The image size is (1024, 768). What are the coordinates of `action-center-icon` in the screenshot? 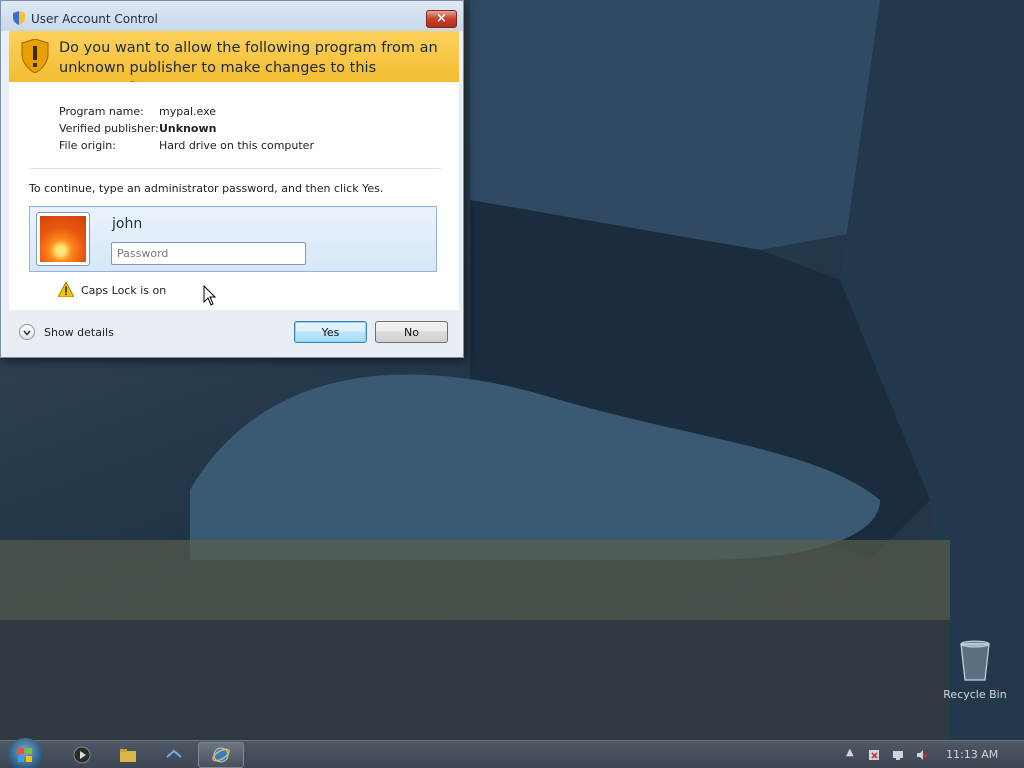 It's located at (874, 755).